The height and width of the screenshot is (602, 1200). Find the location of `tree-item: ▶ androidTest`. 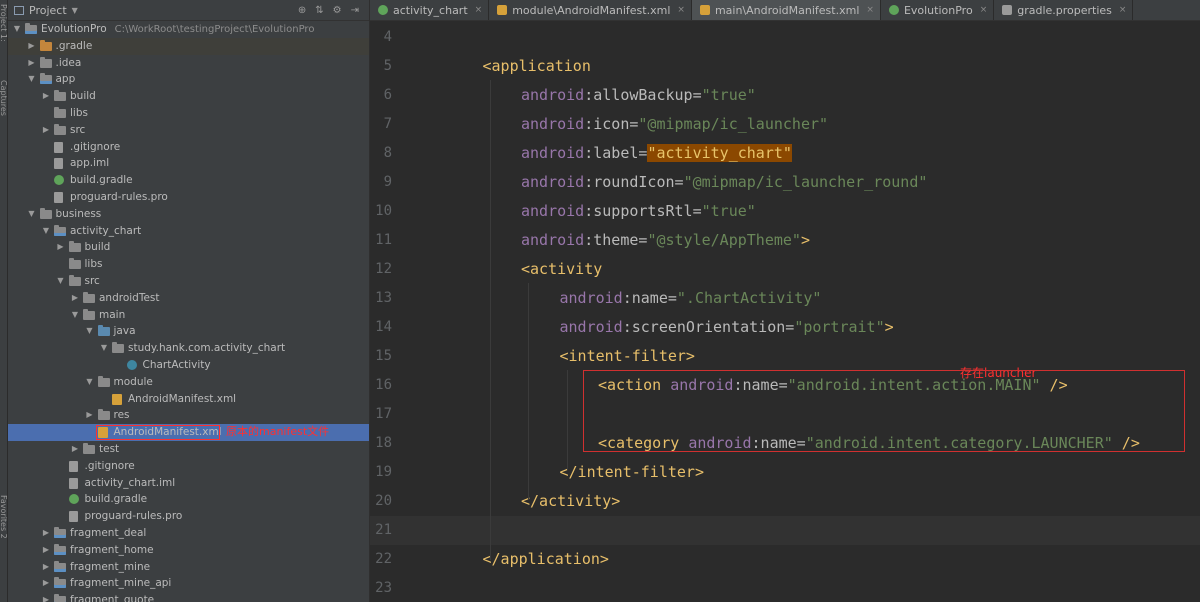

tree-item: ▶ androidTest is located at coordinates (188, 298).